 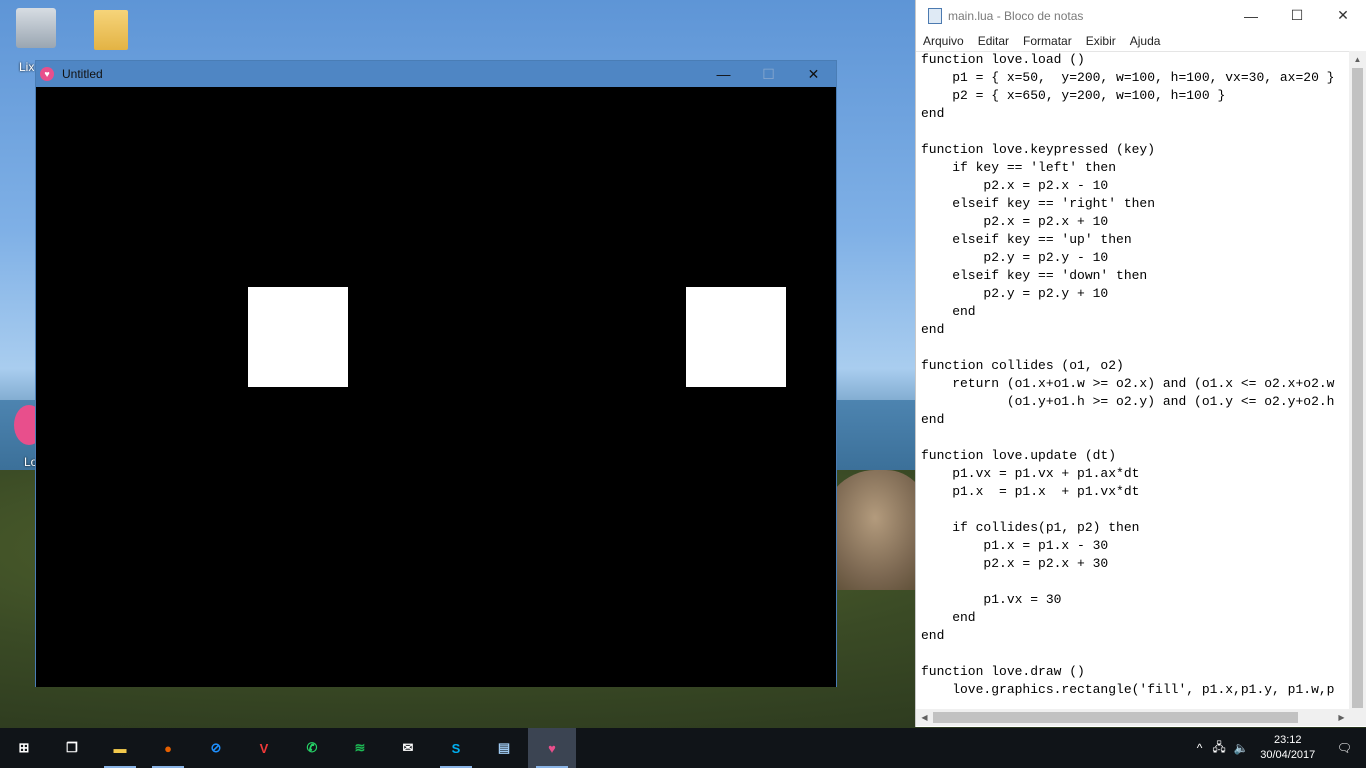 I want to click on start-button: ⊞, so click(x=24, y=748).